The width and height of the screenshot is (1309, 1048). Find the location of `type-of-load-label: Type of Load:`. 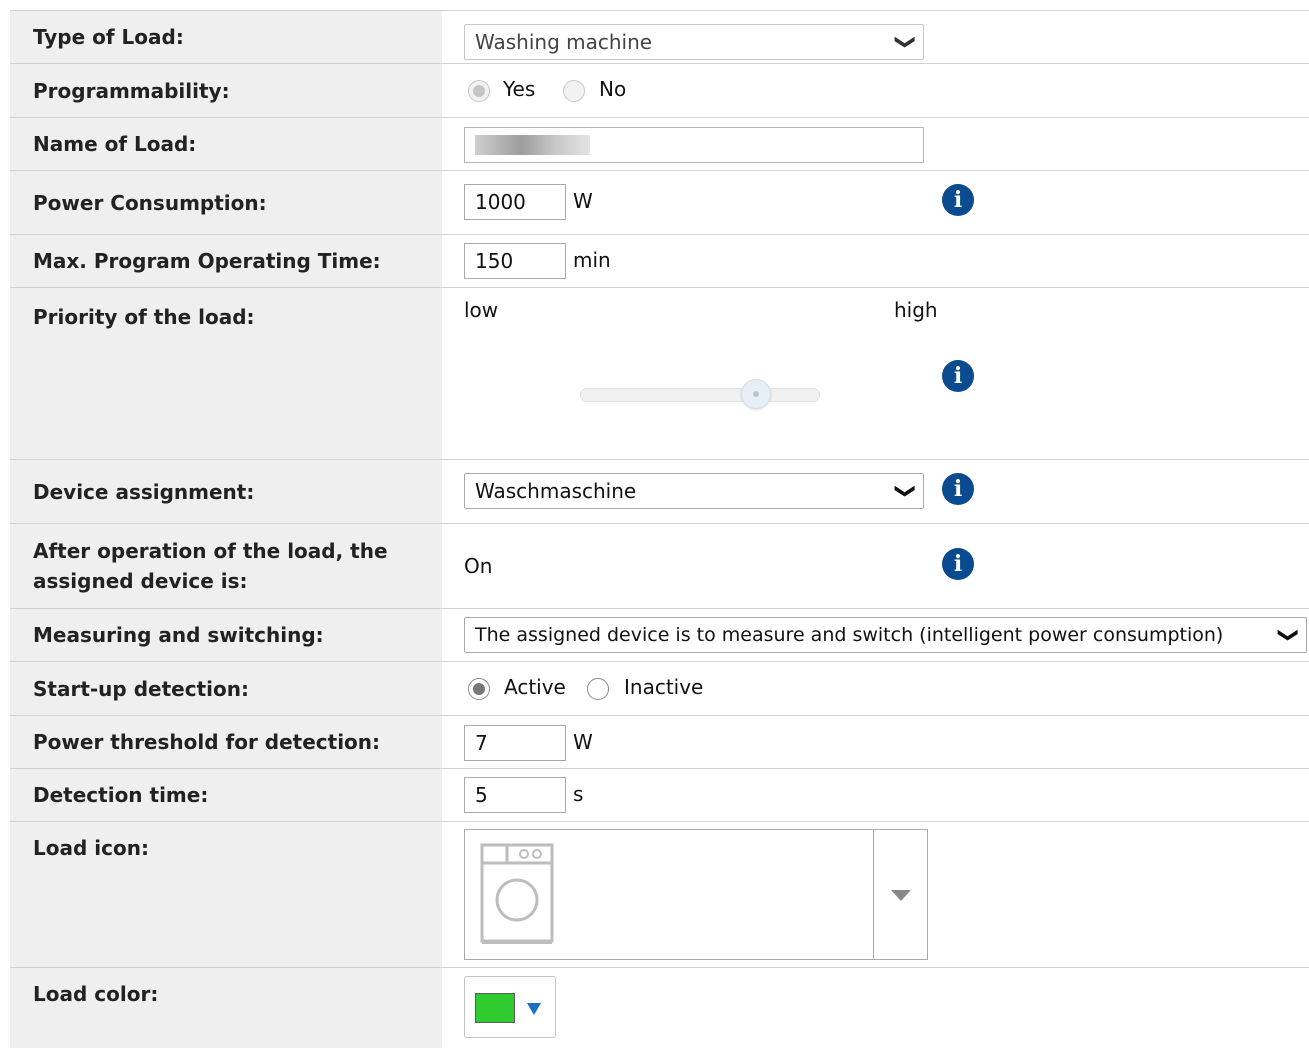

type-of-load-label: Type of Load: is located at coordinates (226, 37).